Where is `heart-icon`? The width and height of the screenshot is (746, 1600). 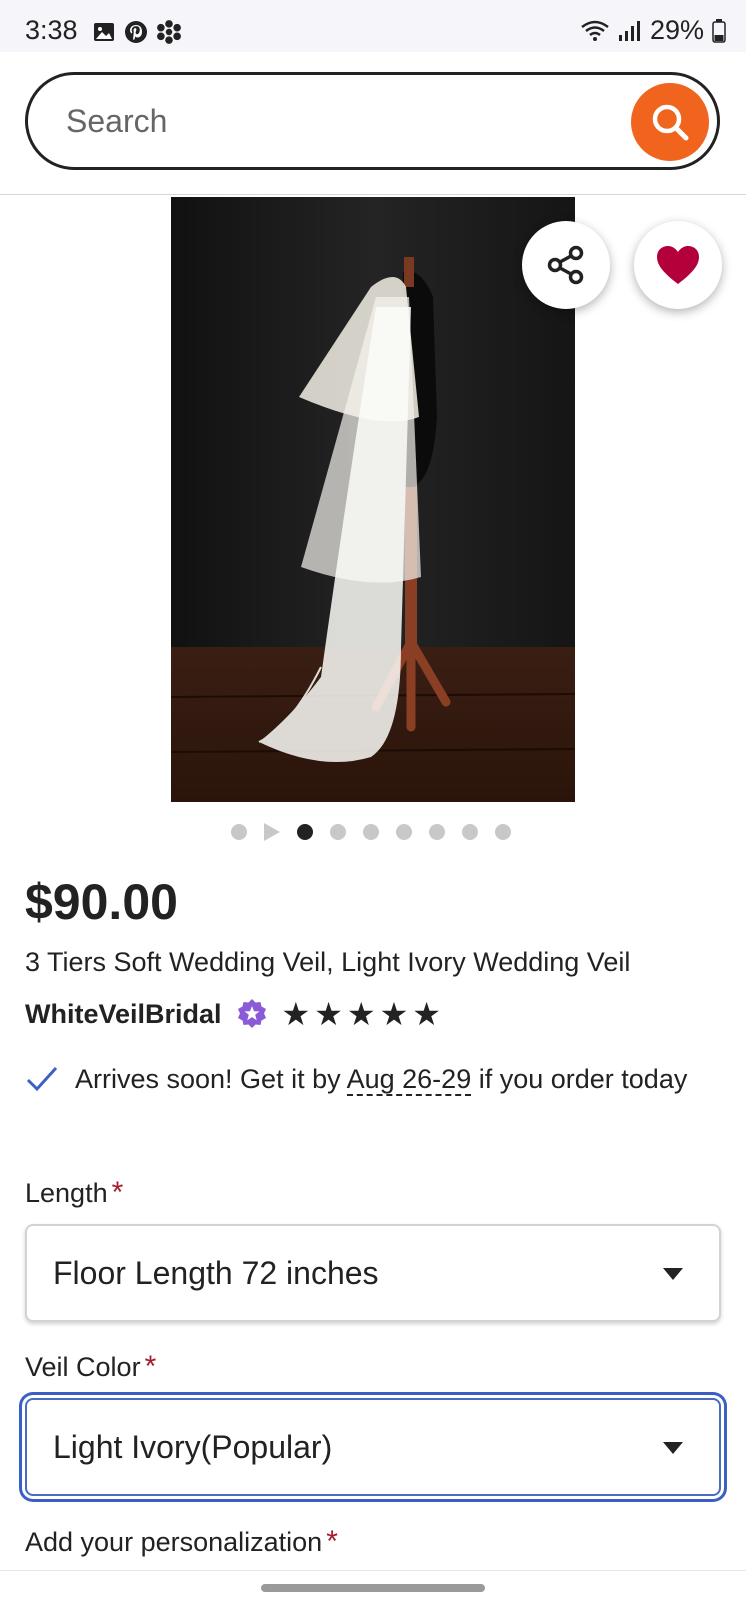
heart-icon is located at coordinates (678, 265).